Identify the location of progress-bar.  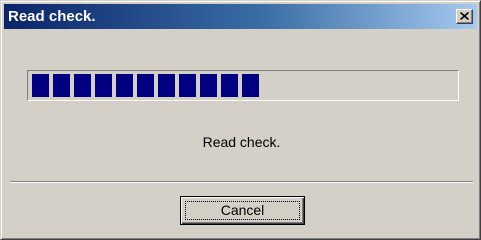
(243, 85).